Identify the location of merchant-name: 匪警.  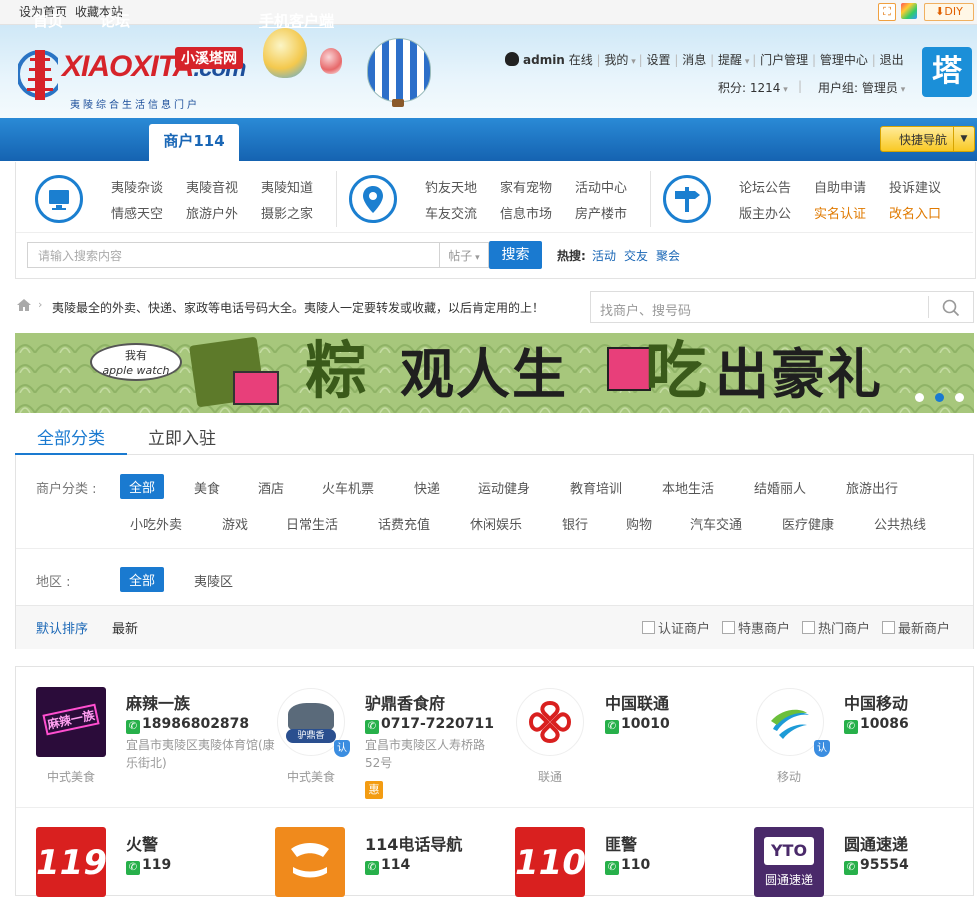
(621, 843).